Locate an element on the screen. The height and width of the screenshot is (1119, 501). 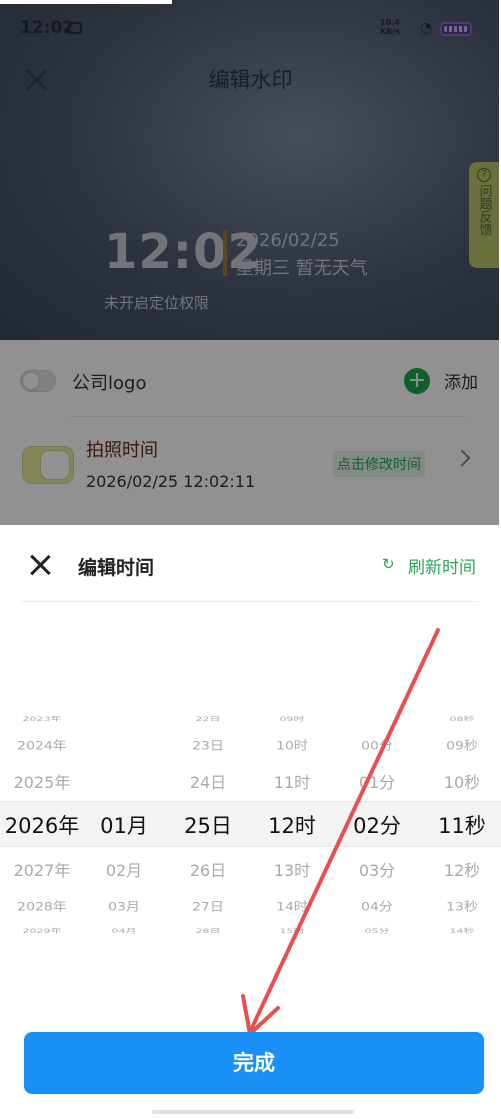
picker-option: 15时 is located at coordinates (292, 931).